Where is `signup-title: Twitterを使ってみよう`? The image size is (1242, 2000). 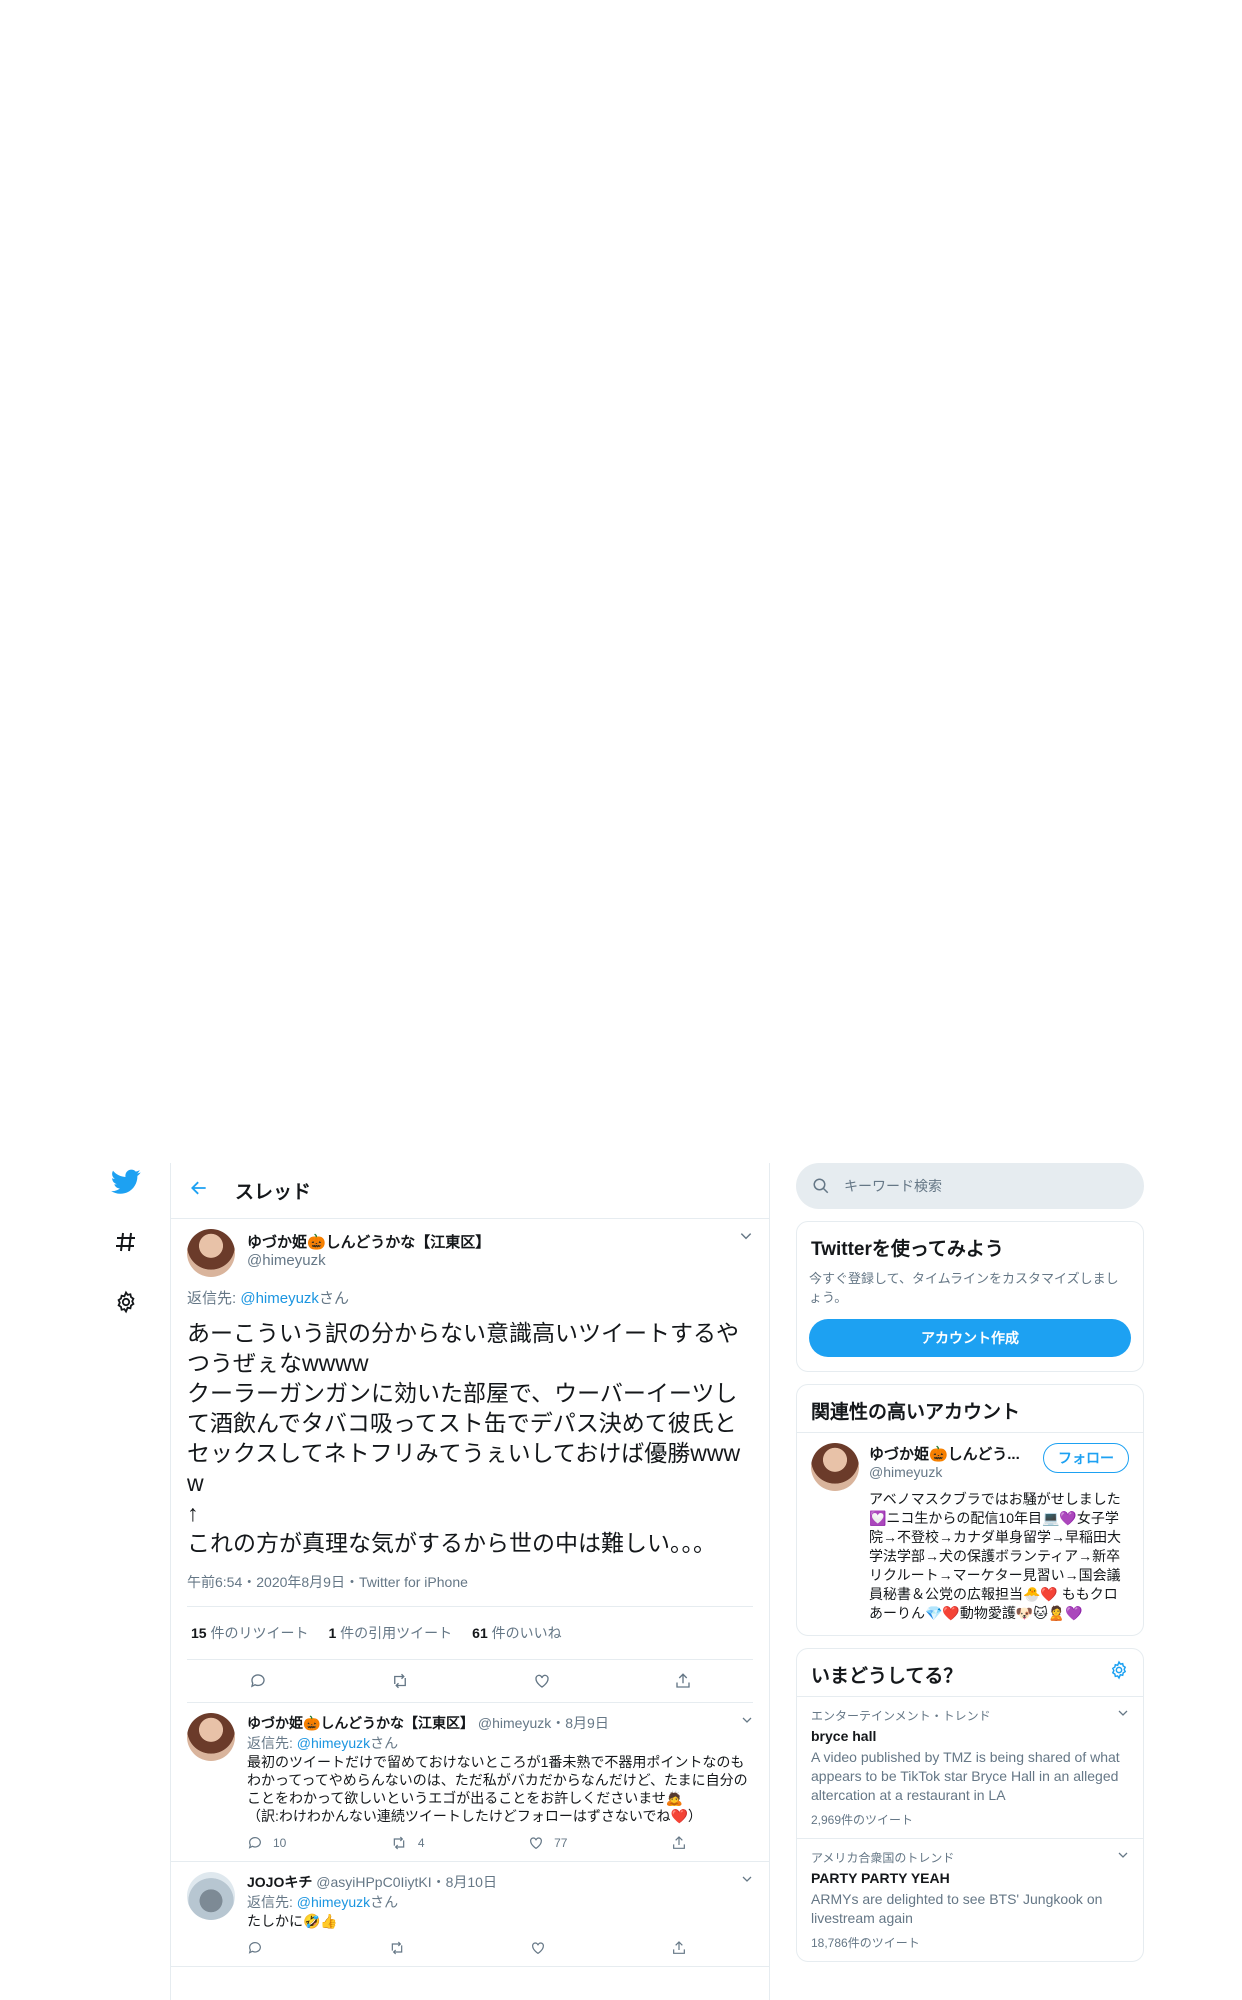 signup-title: Twitterを使ってみよう is located at coordinates (907, 1249).